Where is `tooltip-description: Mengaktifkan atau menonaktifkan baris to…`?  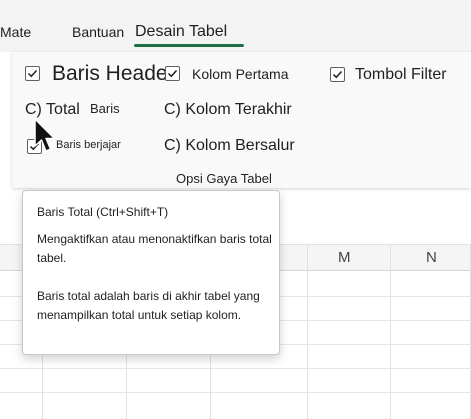
tooltip-description: Mengaktifkan atau menonaktifkan baris to… is located at coordinates (154, 248).